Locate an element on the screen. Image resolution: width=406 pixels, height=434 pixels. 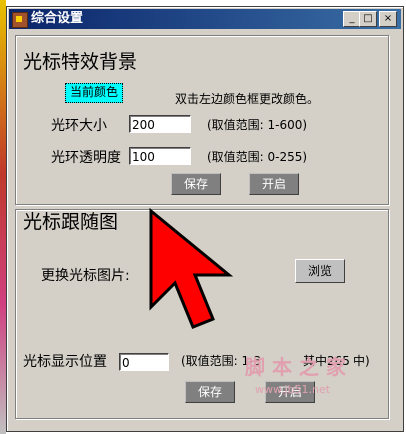
size-range: (取值范围: 1-600) is located at coordinates (257, 125).